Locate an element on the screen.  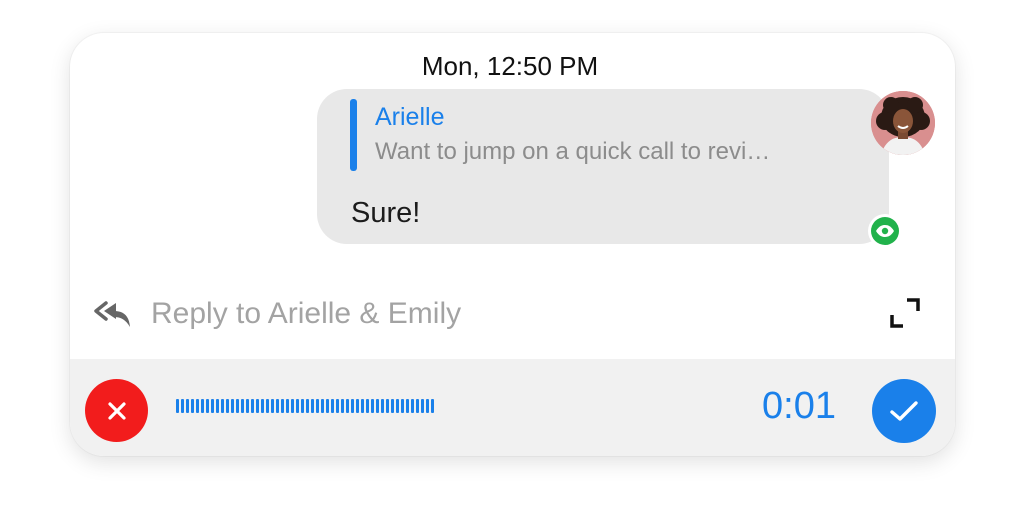
conversation-timestamp: Mon, 12:50 PM is located at coordinates (510, 66).